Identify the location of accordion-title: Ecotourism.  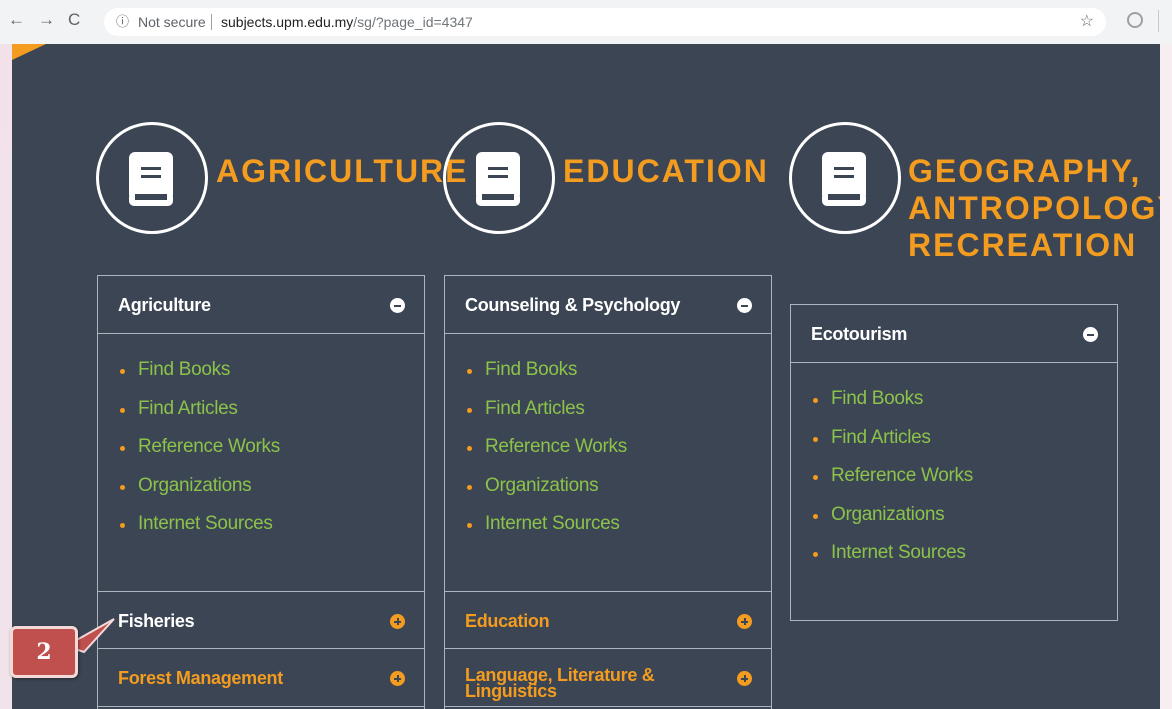
(859, 334).